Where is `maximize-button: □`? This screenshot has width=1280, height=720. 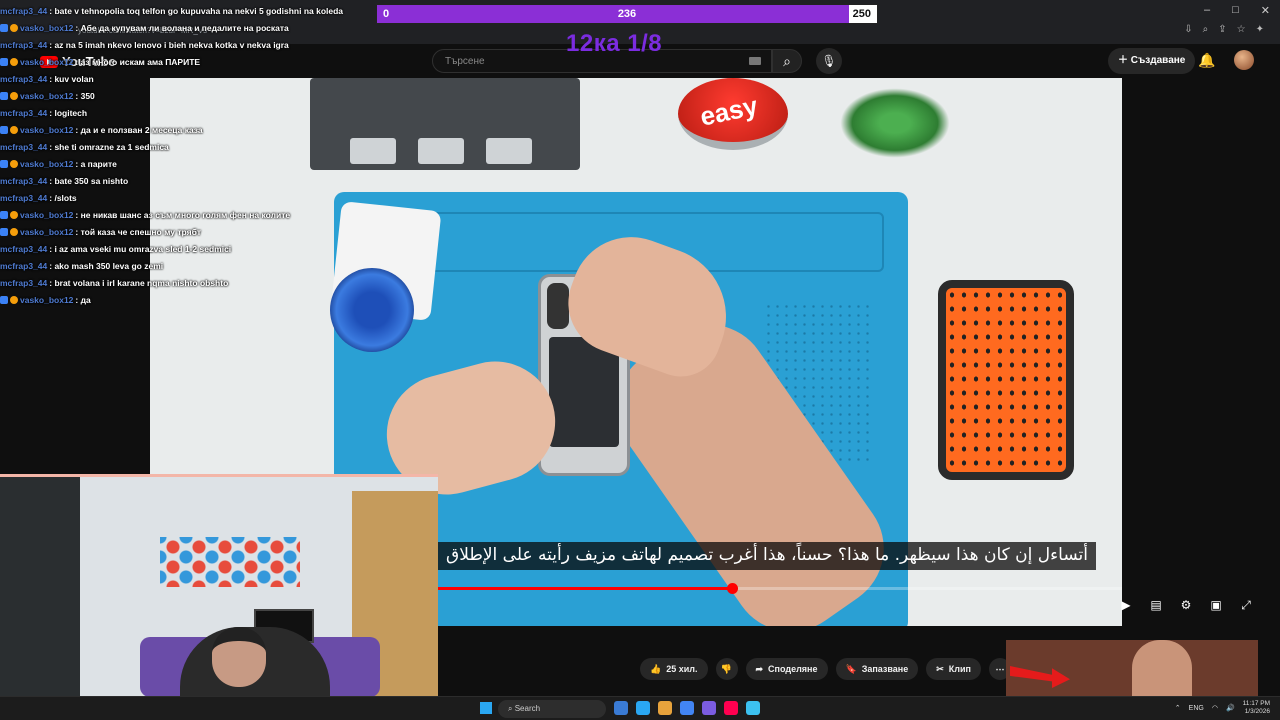
maximize-button: □ is located at coordinates (1235, 10).